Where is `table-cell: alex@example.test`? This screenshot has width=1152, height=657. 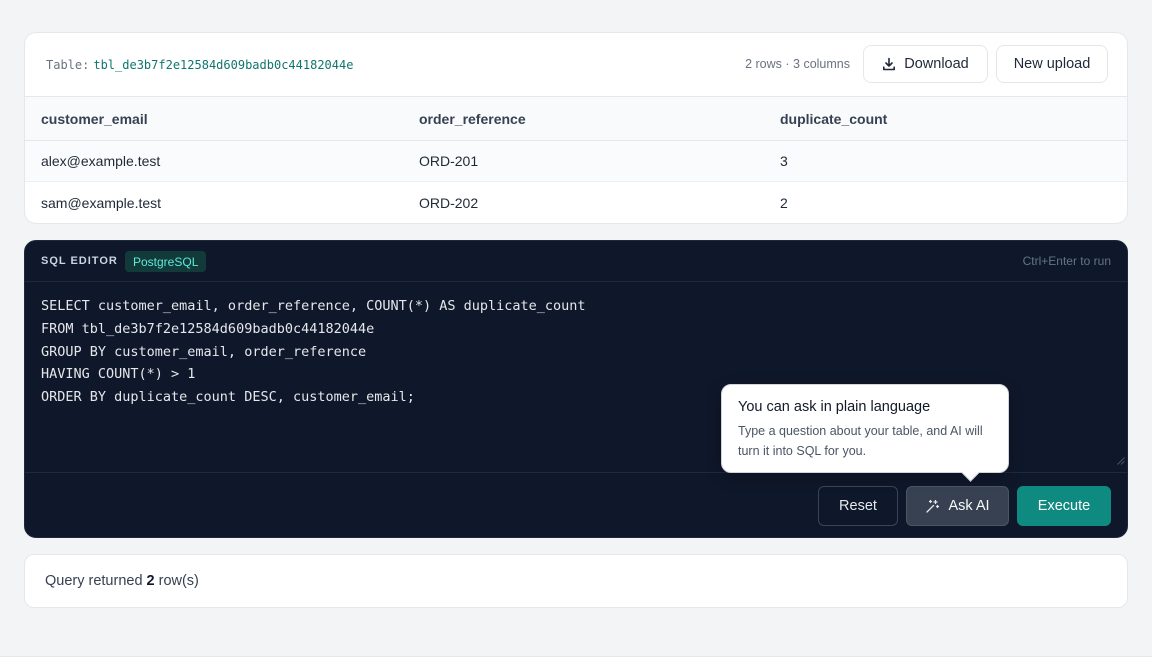
table-cell: alex@example.test is located at coordinates (101, 161).